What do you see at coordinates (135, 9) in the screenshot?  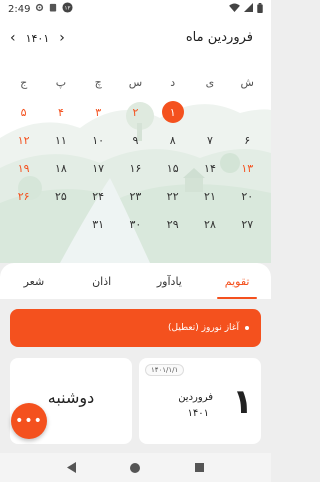 I see `status-bar: 2:49 ۱۲` at bounding box center [135, 9].